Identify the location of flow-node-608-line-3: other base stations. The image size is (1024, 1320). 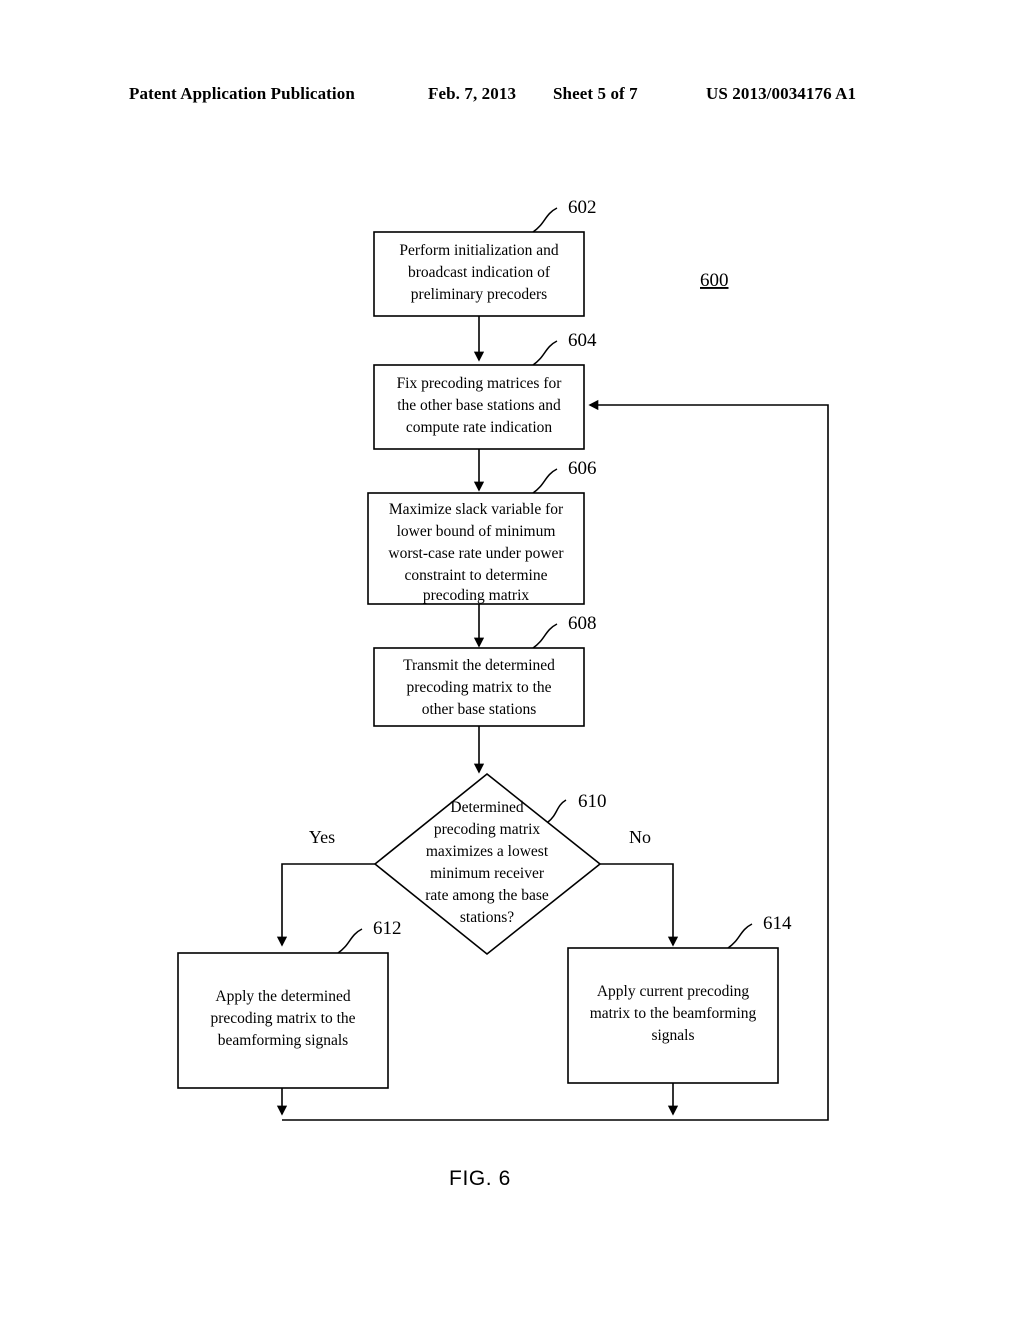
(479, 709).